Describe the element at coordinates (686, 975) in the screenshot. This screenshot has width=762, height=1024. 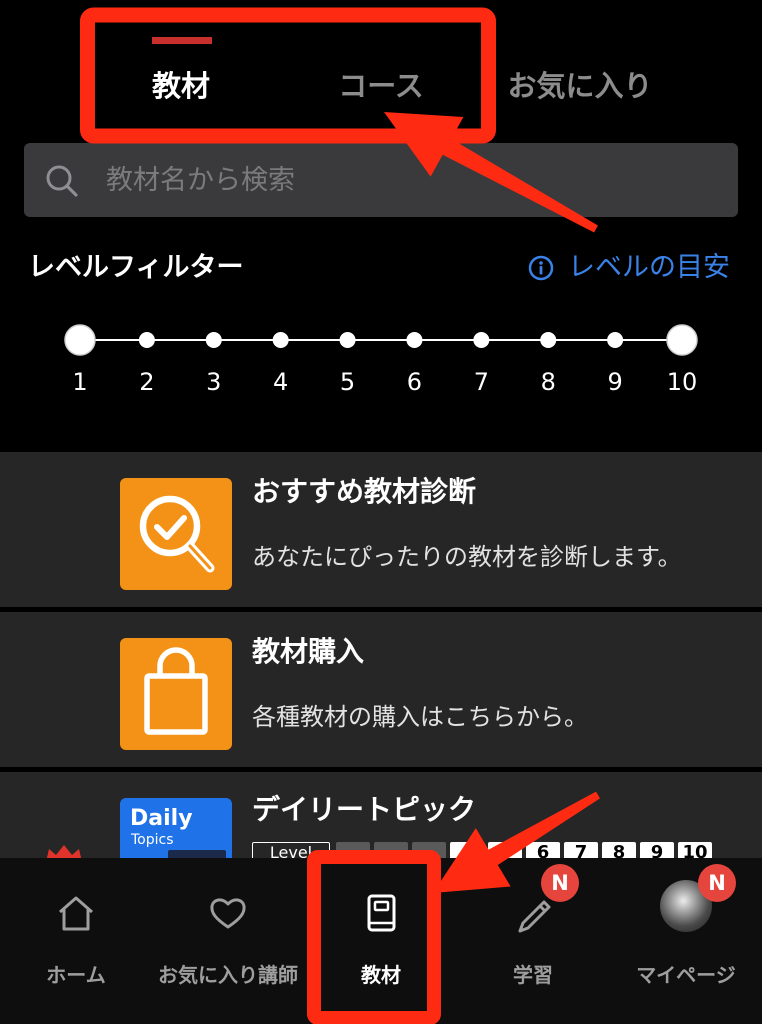
I see `nav-label: マイページ` at that location.